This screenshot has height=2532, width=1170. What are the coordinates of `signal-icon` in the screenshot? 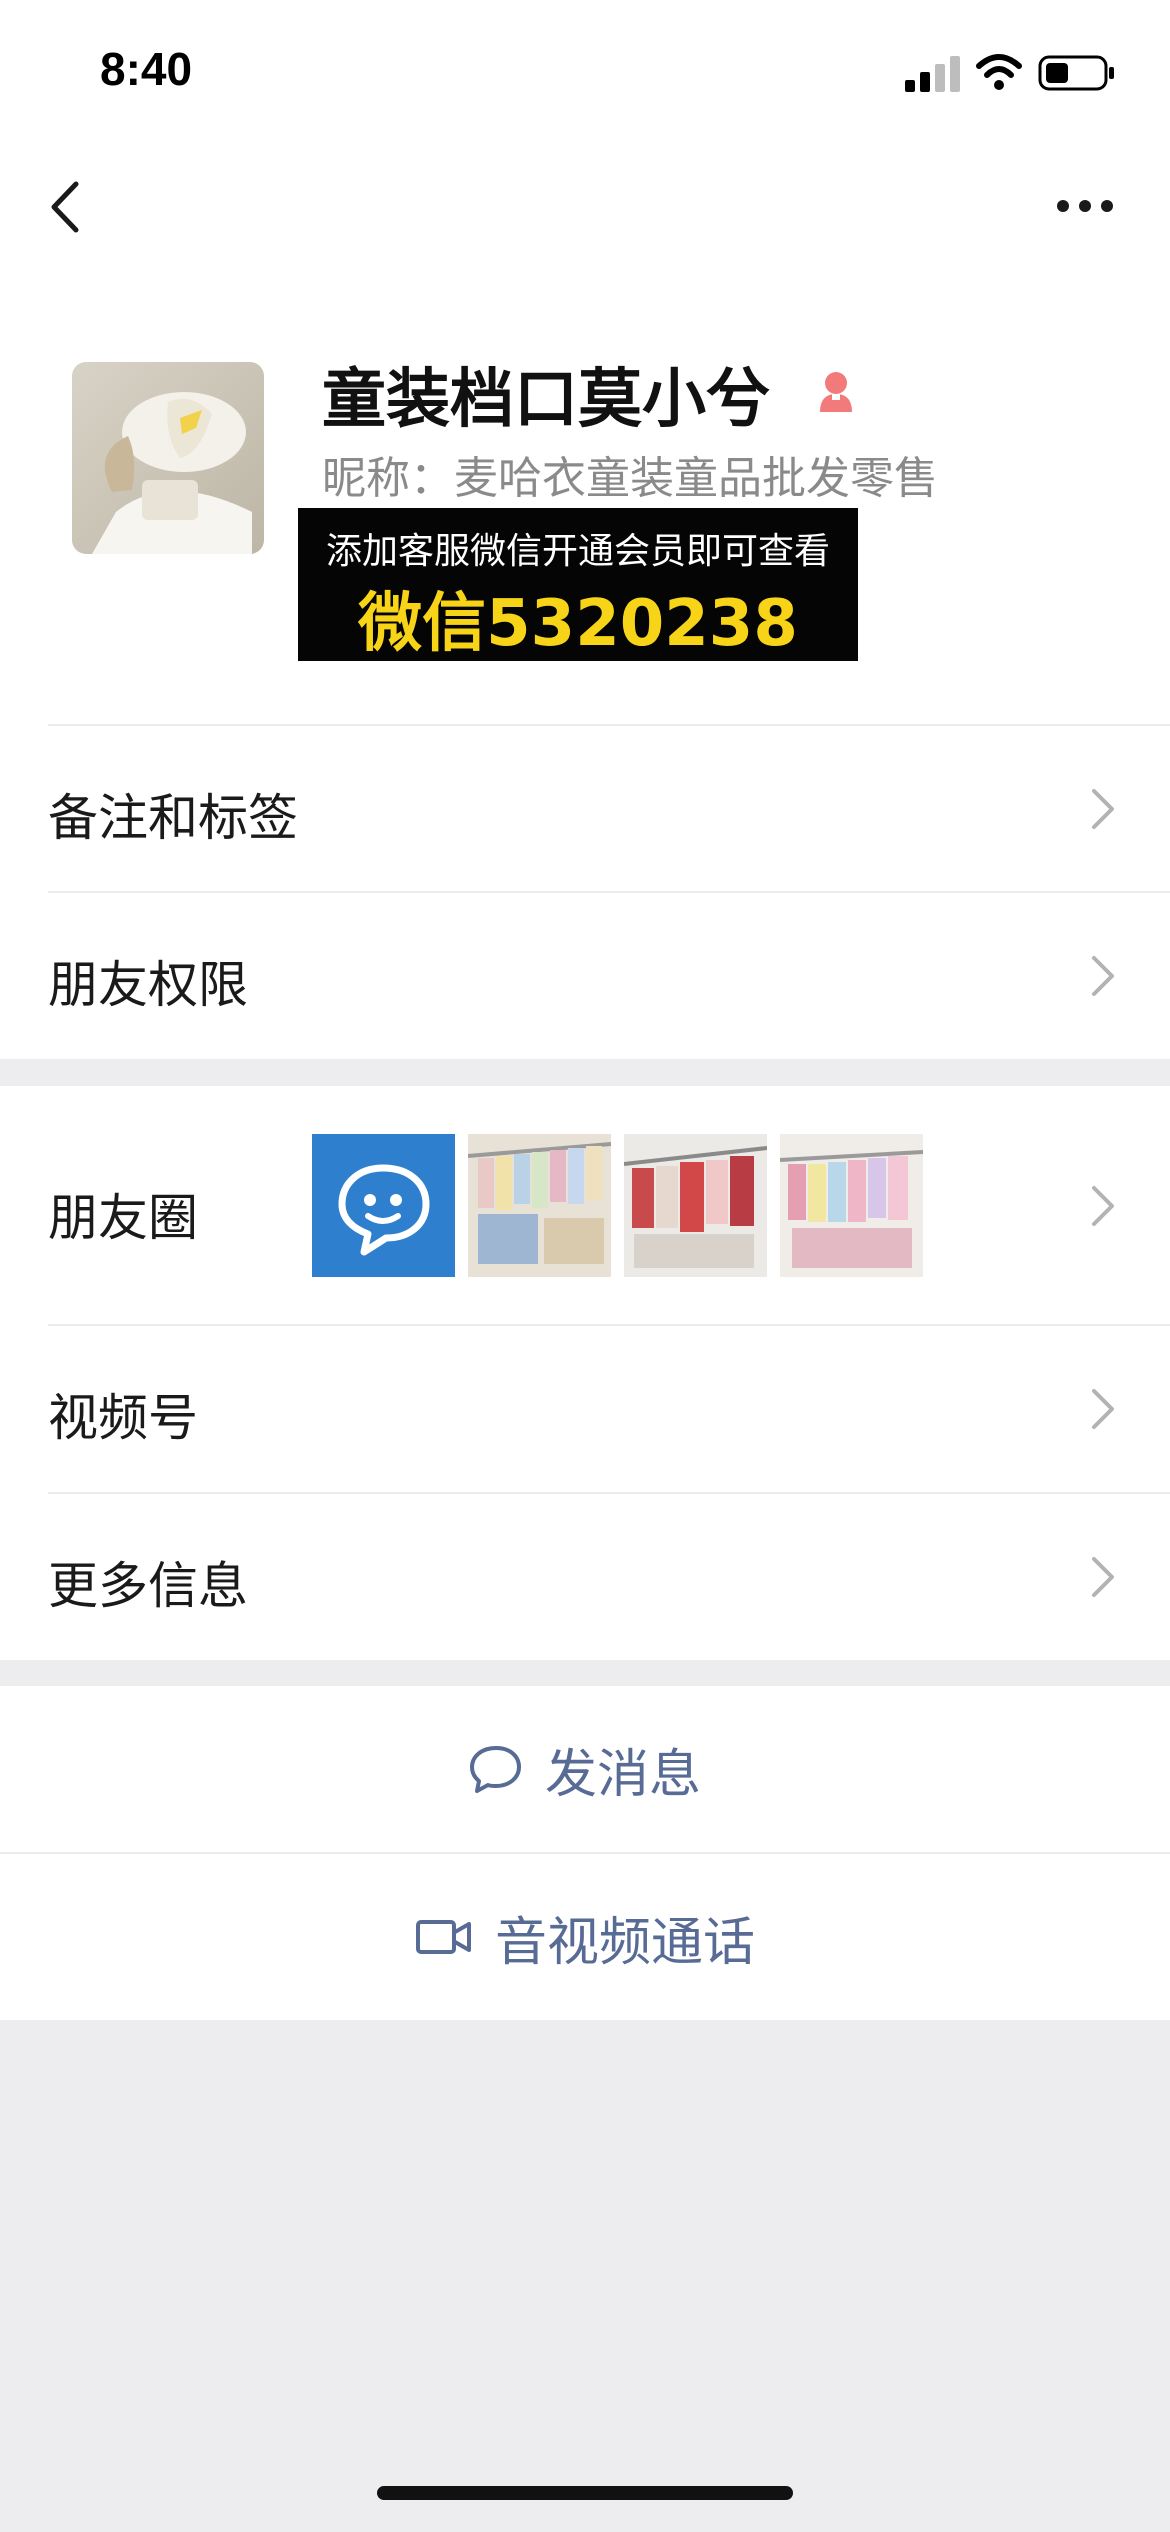 It's located at (932, 74).